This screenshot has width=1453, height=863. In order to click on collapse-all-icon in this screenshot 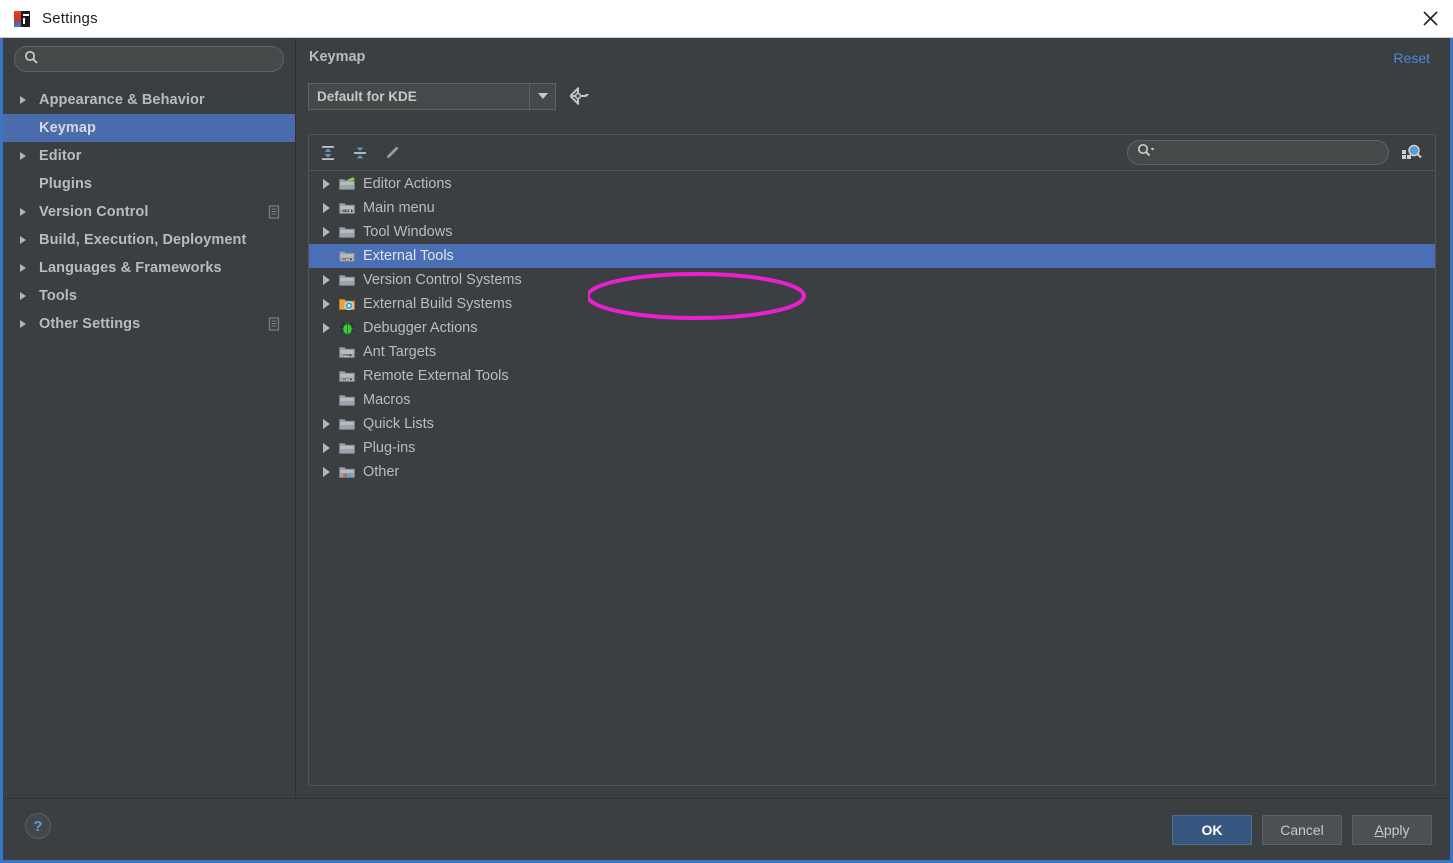, I will do `click(360, 153)`.